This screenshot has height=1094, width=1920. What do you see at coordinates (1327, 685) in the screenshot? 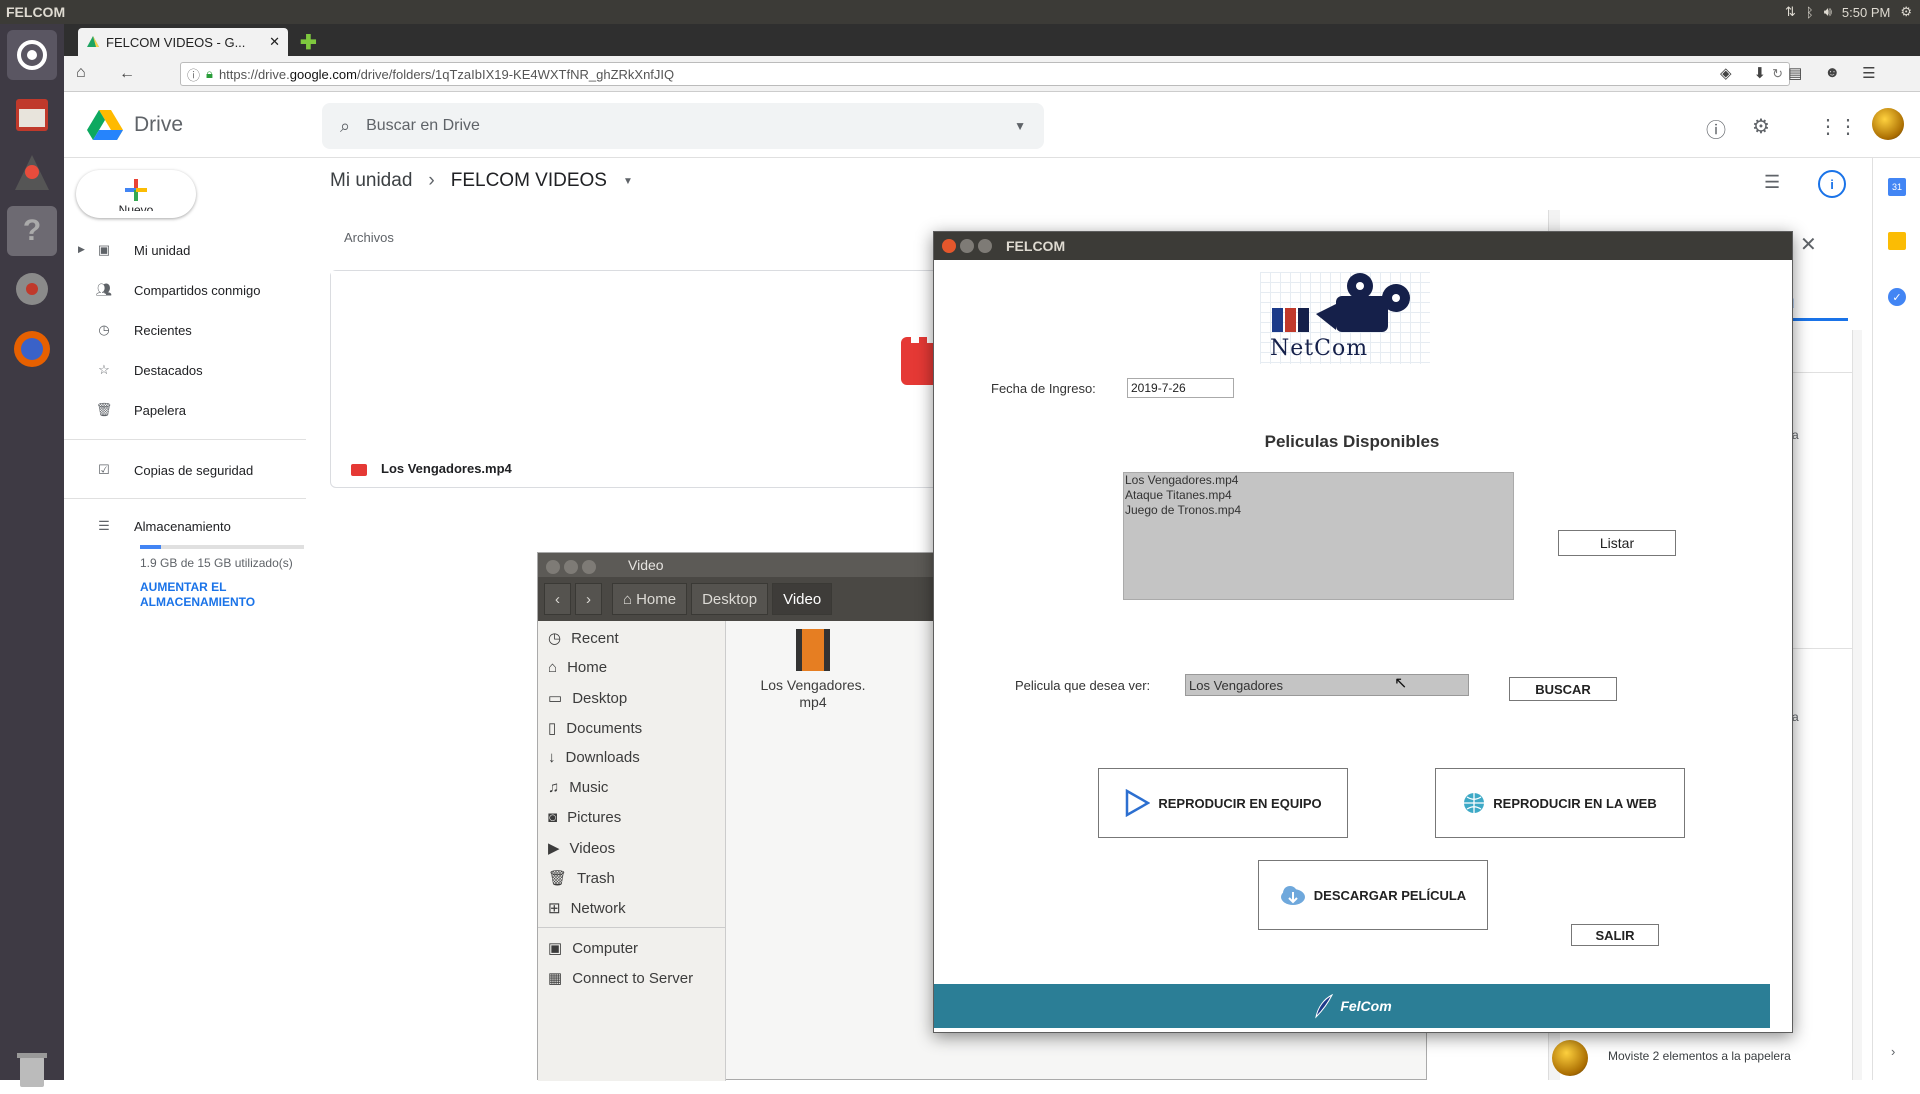
I see `movie-search-input: Los Vengadores` at bounding box center [1327, 685].